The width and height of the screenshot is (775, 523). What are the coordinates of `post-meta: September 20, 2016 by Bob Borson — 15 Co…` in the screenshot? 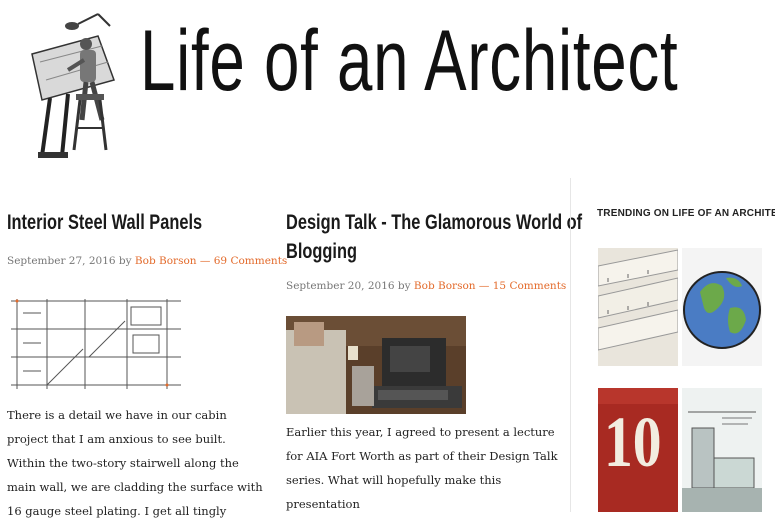 It's located at (426, 286).